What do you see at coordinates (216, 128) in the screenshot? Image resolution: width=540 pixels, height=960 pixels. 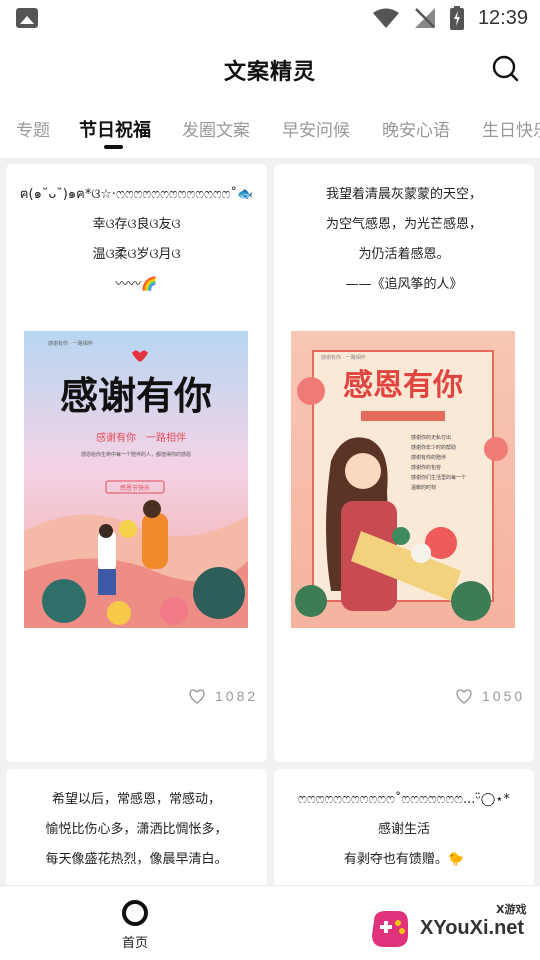 I see `tab-moments-copy: 发圈文案` at bounding box center [216, 128].